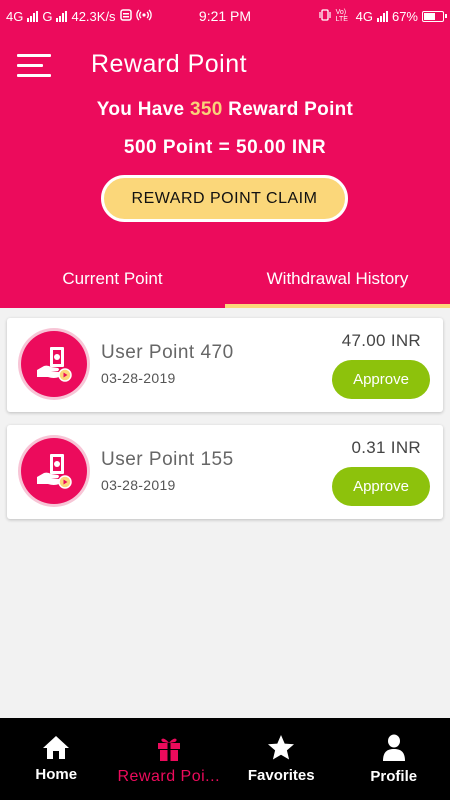 This screenshot has width=450, height=800. What do you see at coordinates (143, 16) in the screenshot?
I see `hotspot-icon` at bounding box center [143, 16].